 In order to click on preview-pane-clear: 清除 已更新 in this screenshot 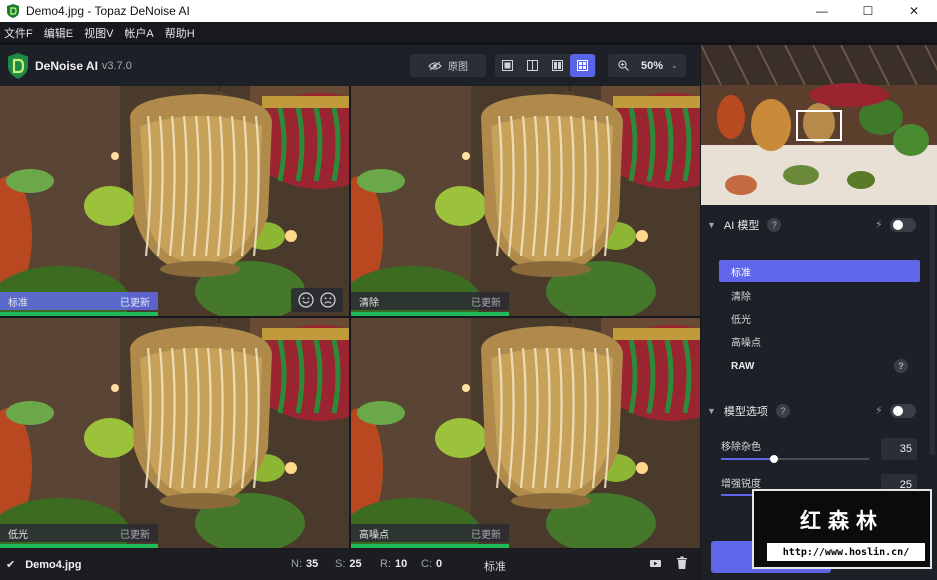, I will do `click(525, 201)`.